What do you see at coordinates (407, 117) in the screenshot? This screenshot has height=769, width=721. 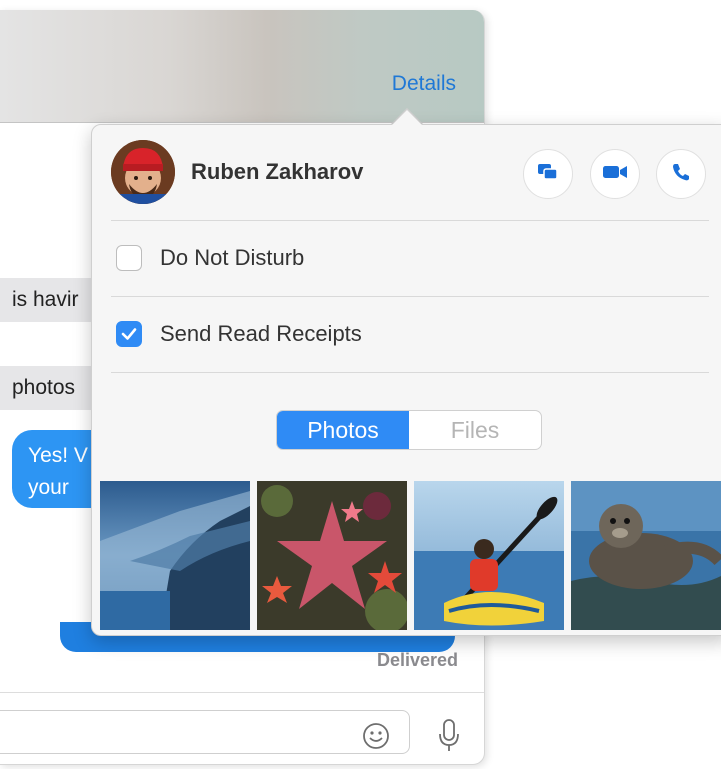 I see `popover-arrow-fill` at bounding box center [407, 117].